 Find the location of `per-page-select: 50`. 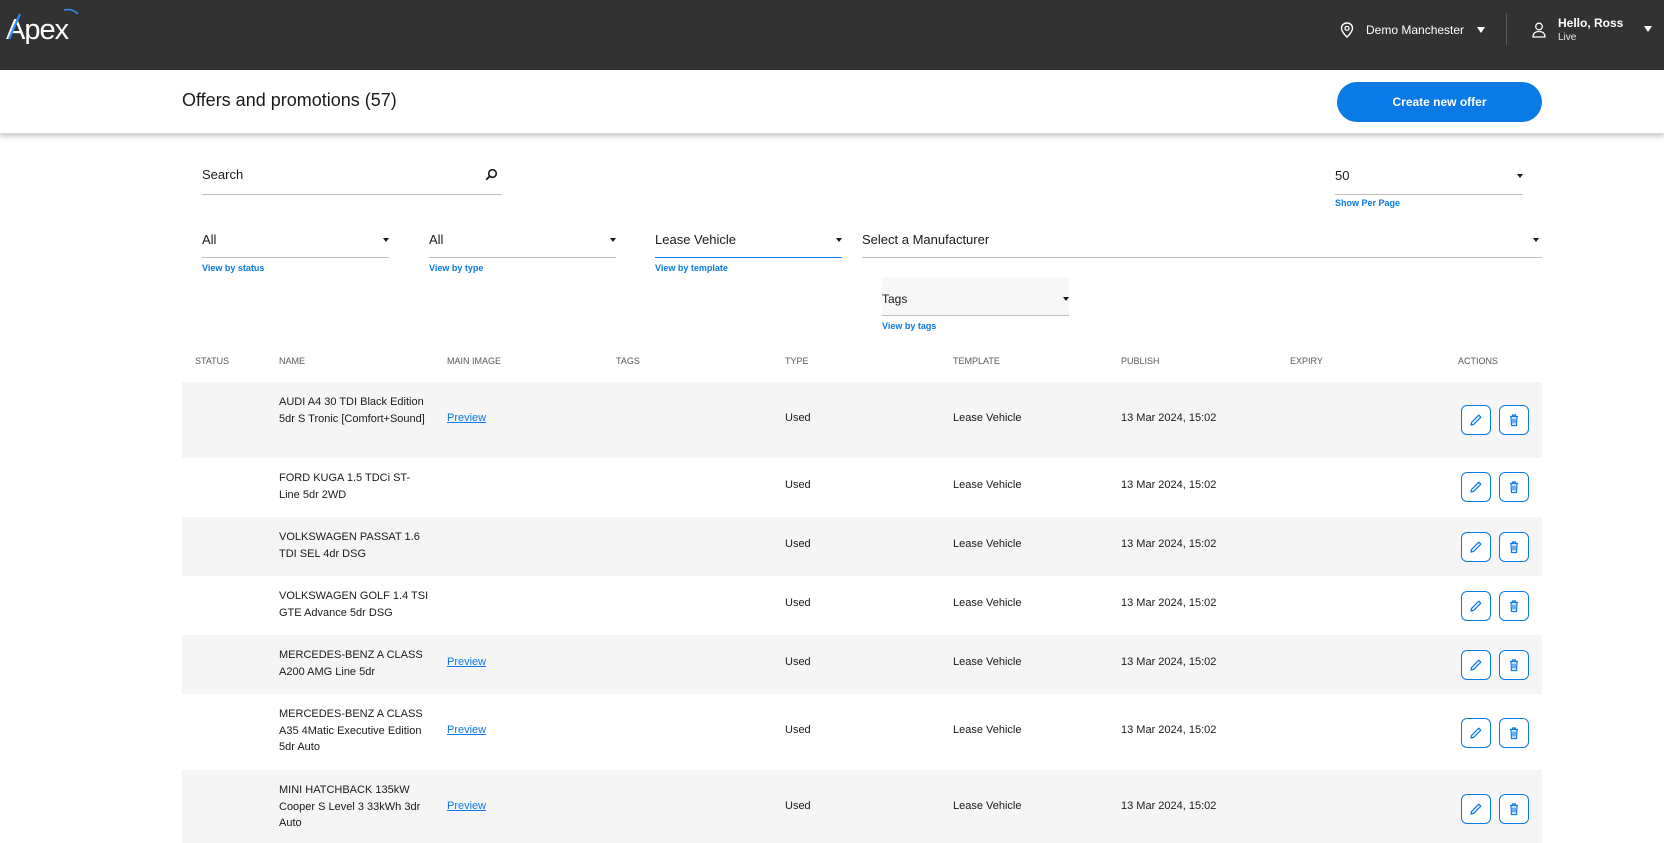

per-page-select: 50 is located at coordinates (1429, 181).